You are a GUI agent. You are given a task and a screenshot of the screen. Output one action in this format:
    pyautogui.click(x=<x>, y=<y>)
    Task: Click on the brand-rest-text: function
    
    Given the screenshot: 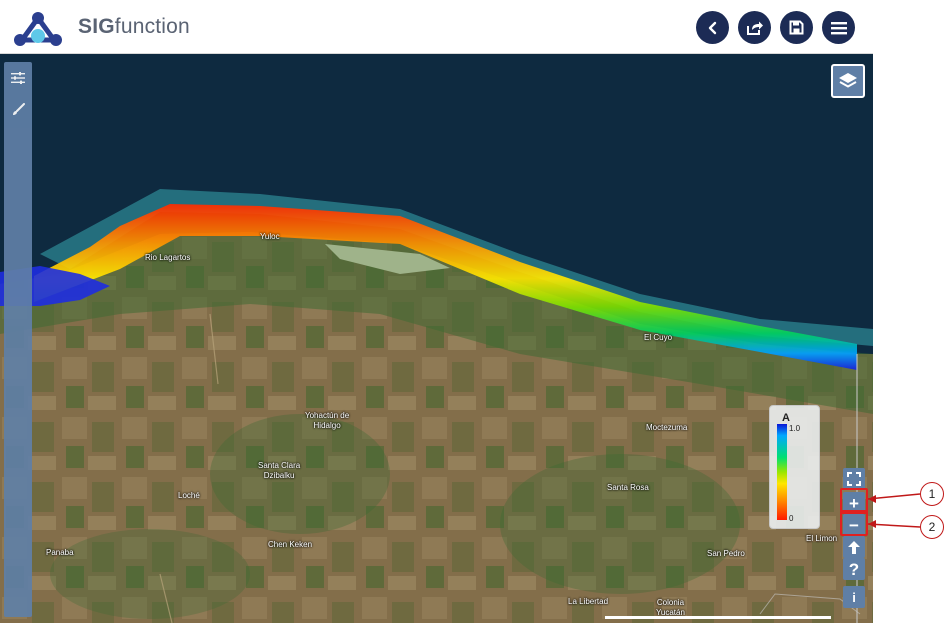 What is the action you would take?
    pyautogui.click(x=152, y=26)
    